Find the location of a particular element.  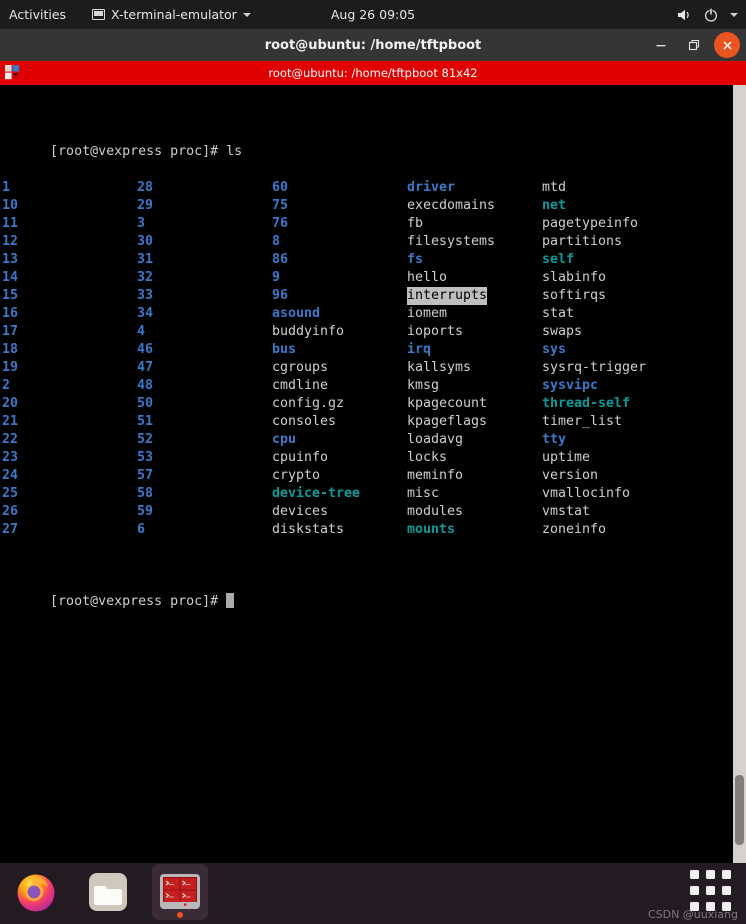

terminal-tab-icon is located at coordinates (12, 72).